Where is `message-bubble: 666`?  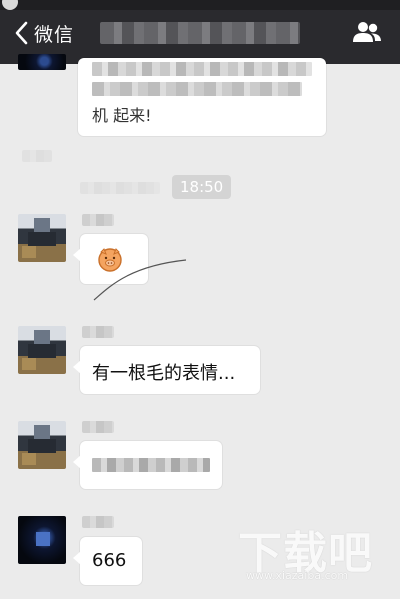
message-bubble: 666 is located at coordinates (107, 561).